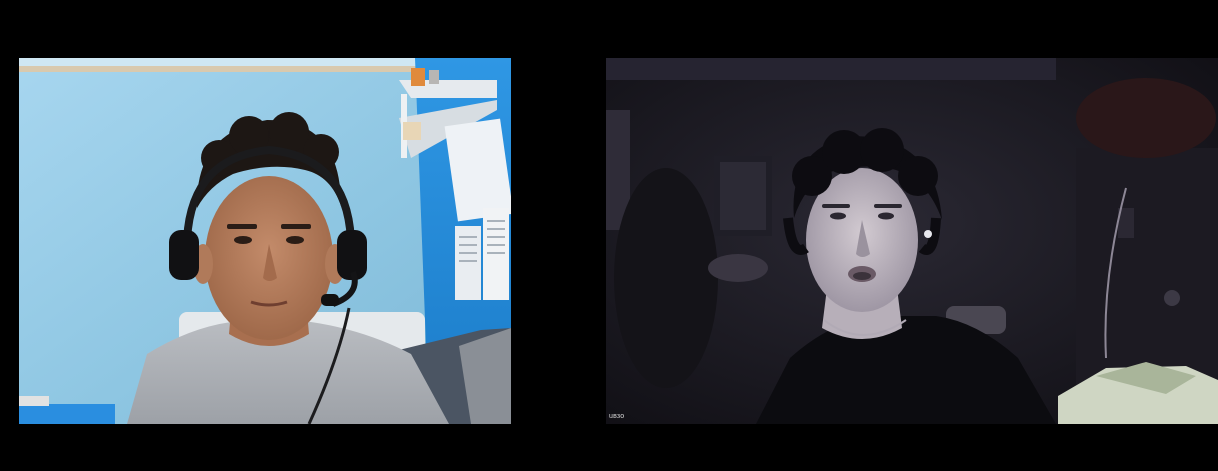  What do you see at coordinates (617, 416) in the screenshot?
I see `participant-name-label-2: uвзо` at bounding box center [617, 416].